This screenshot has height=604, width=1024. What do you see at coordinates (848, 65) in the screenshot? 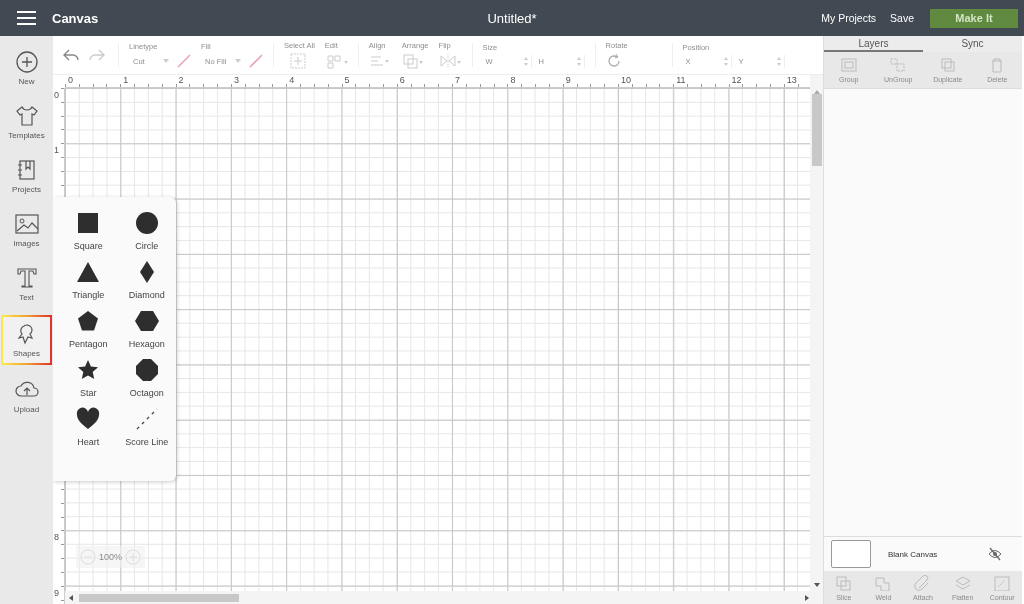
I see `group-icon` at bounding box center [848, 65].